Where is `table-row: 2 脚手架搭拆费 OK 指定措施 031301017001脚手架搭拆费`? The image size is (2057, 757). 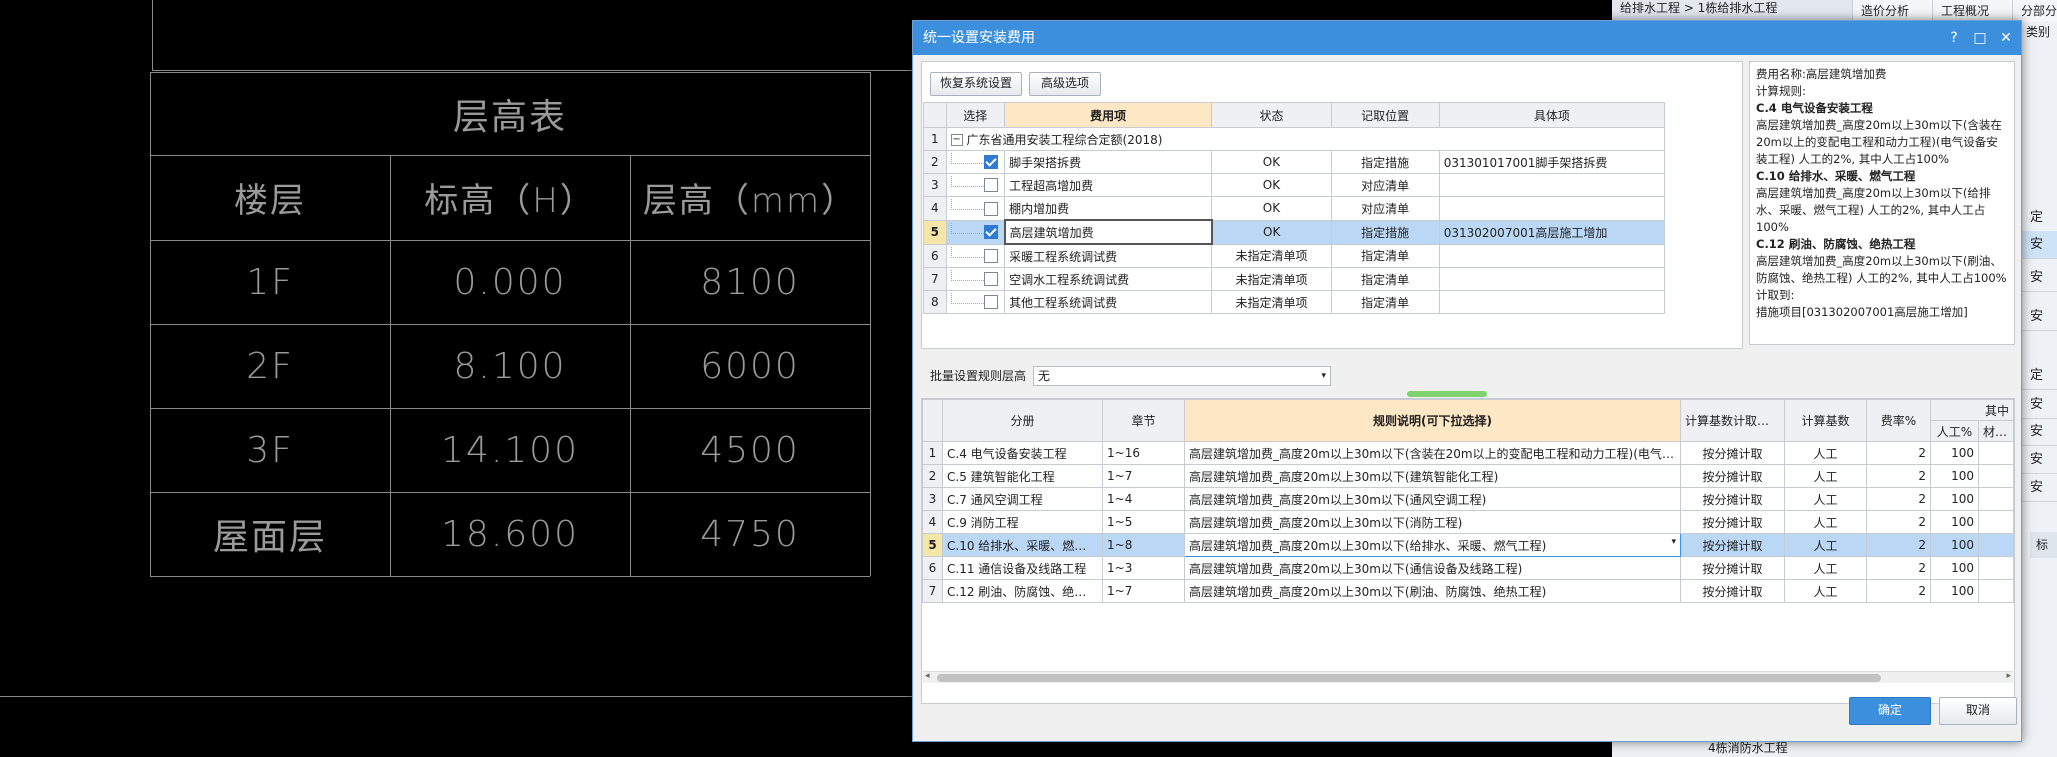 table-row: 2 脚手架搭拆费 OK 指定措施 031301017001脚手架搭拆费 is located at coordinates (1294, 162).